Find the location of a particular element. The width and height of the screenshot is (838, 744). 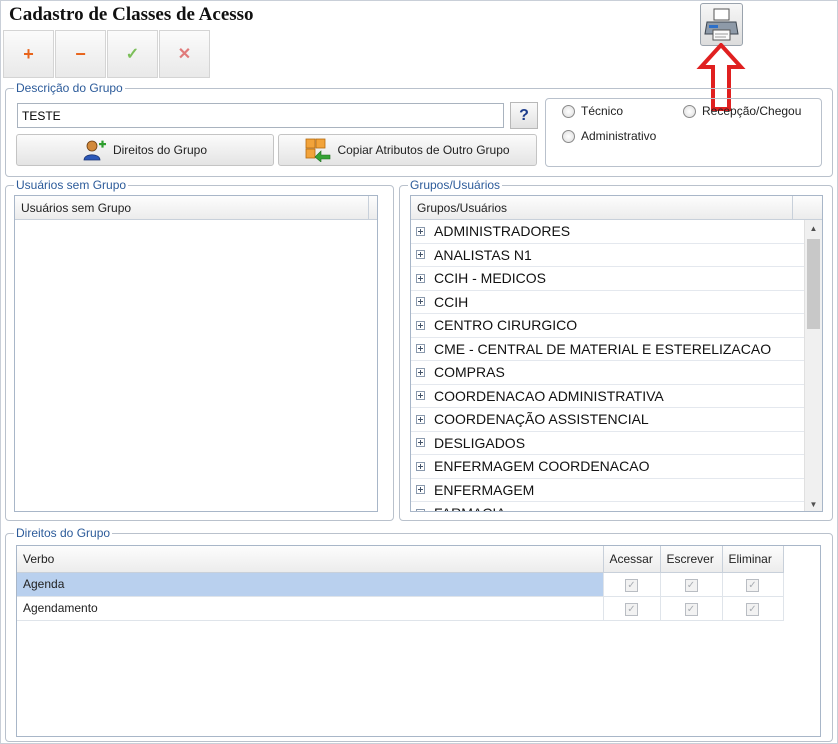

scroll-up-icon: ▲ is located at coordinates (813, 228).